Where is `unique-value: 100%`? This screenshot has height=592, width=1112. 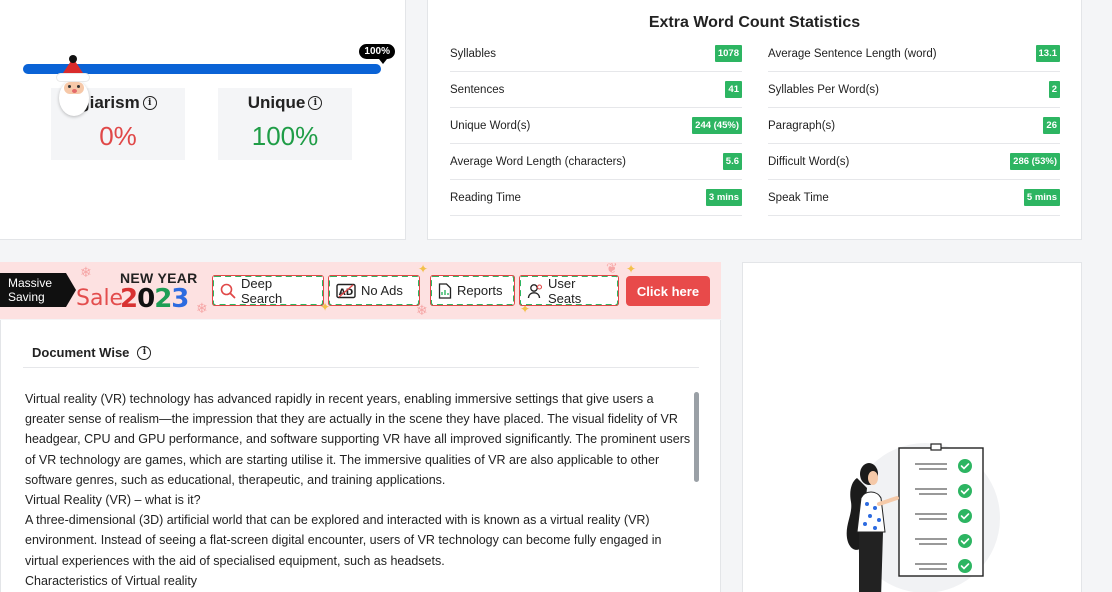 unique-value: 100% is located at coordinates (285, 136).